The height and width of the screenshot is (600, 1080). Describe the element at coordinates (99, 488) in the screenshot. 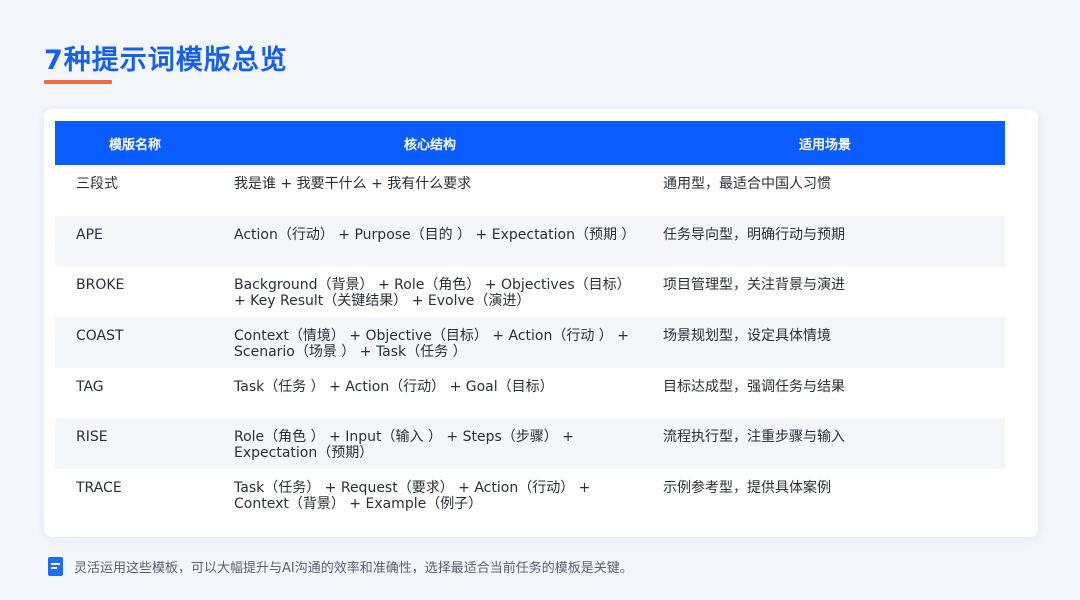

I see `cell-template-name: TRACE` at that location.